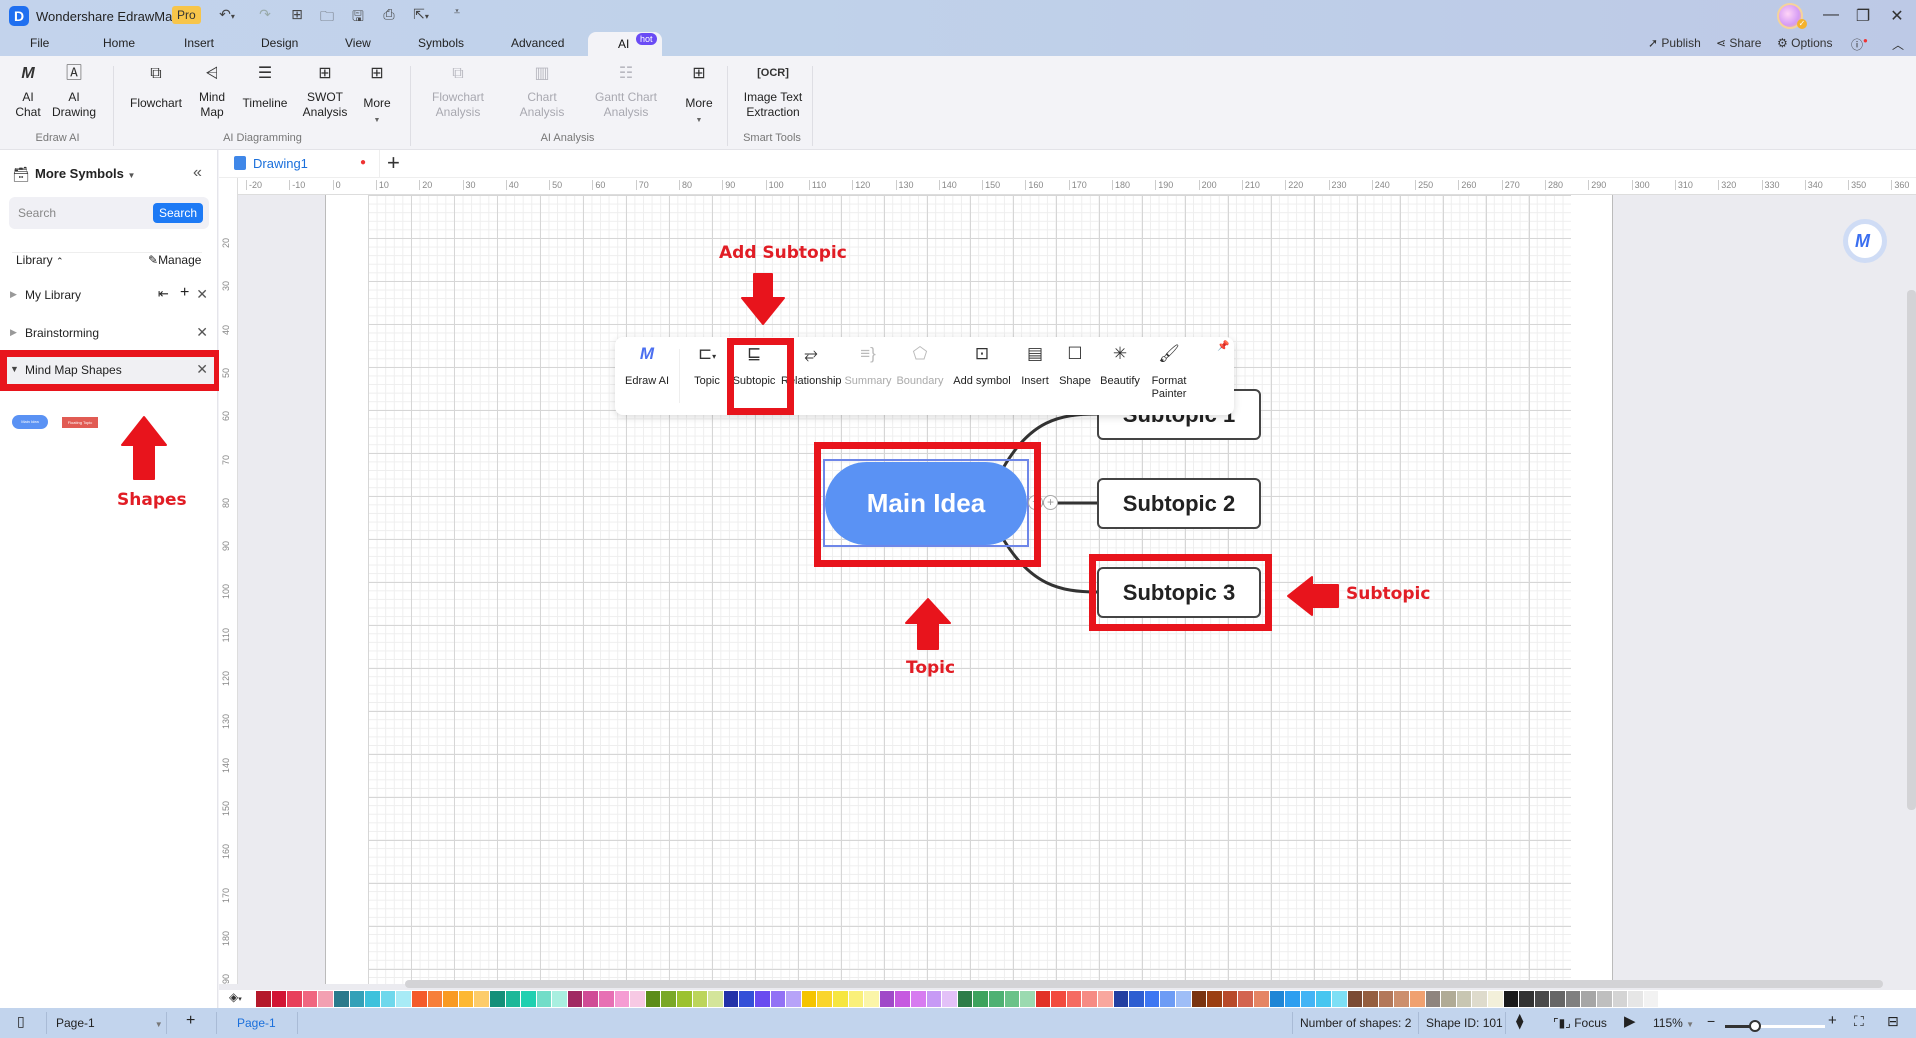  I want to click on collapse-ribbon-icon: ︿, so click(1898, 44).